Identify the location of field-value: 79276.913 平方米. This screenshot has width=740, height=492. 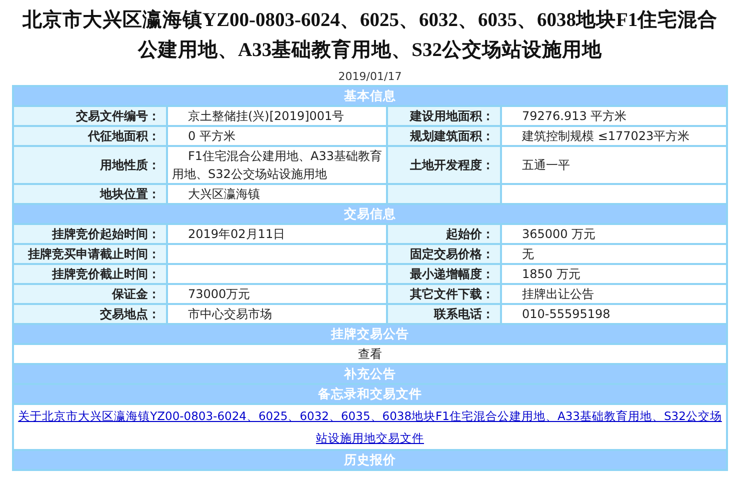
(614, 116).